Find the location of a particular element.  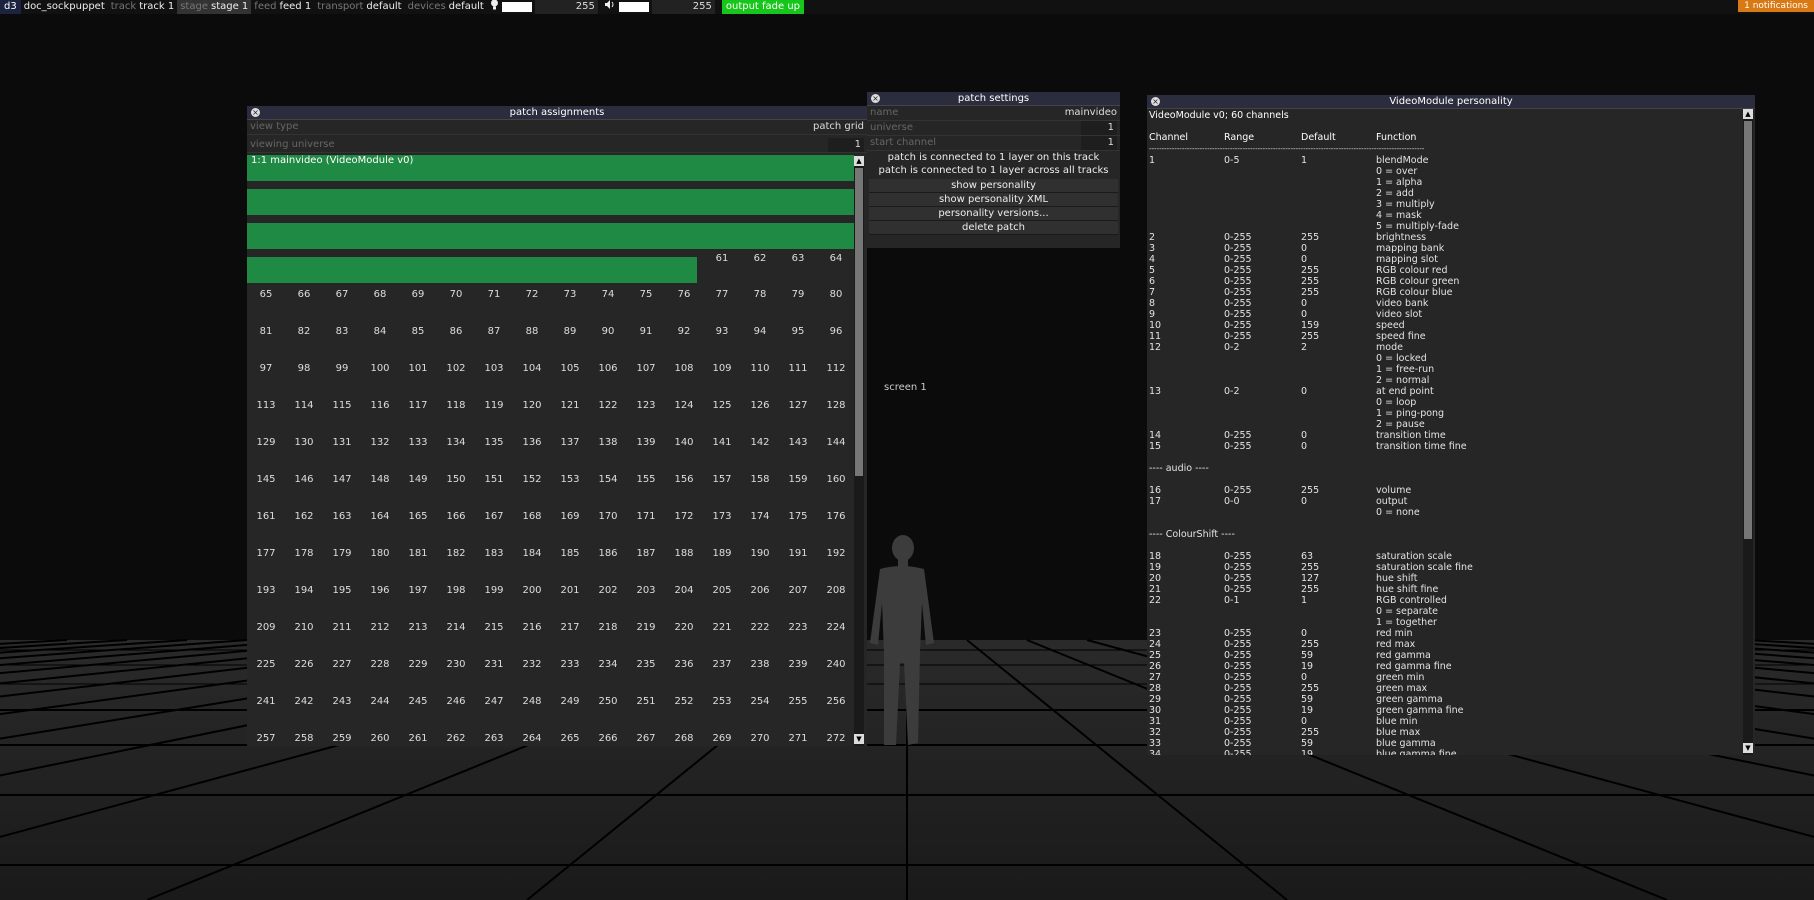

scroll-up-icon: ▲ is located at coordinates (1748, 114).